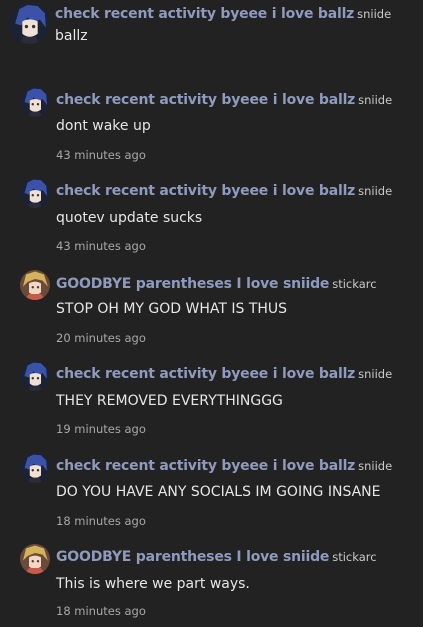 This screenshot has width=423, height=627. Describe the element at coordinates (71, 36) in the screenshot. I see `comment-text: ballz` at that location.